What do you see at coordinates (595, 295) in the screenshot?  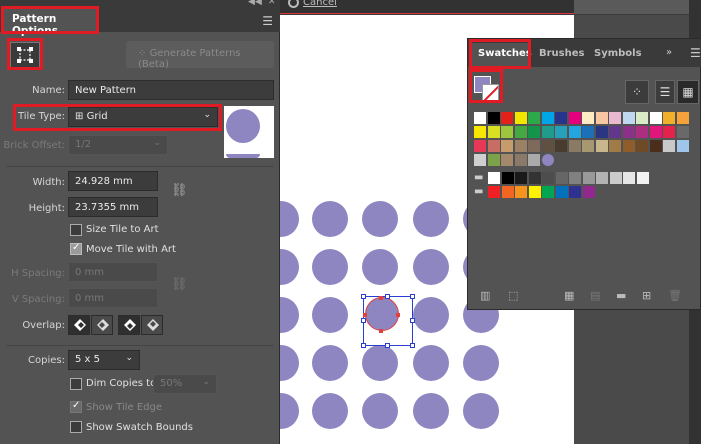 I see `swatch-options-icon: ▤` at bounding box center [595, 295].